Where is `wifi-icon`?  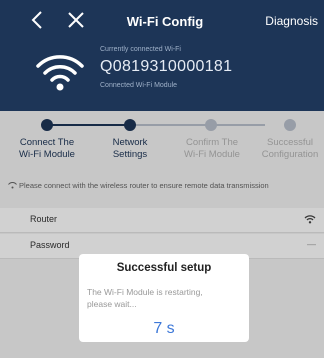 wifi-icon is located at coordinates (60, 73).